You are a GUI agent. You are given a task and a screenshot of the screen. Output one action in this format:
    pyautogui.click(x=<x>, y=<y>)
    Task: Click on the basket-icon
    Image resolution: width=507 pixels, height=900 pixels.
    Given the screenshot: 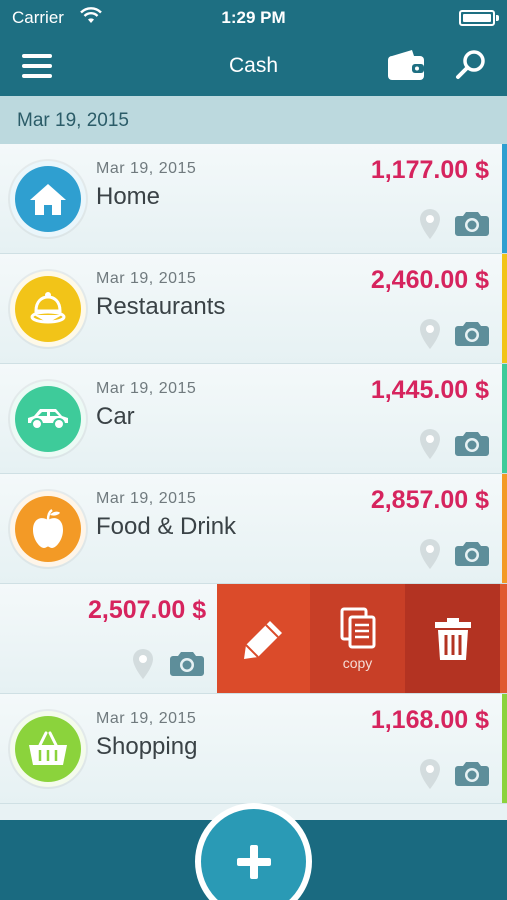 What is the action you would take?
    pyautogui.click(x=48, y=749)
    